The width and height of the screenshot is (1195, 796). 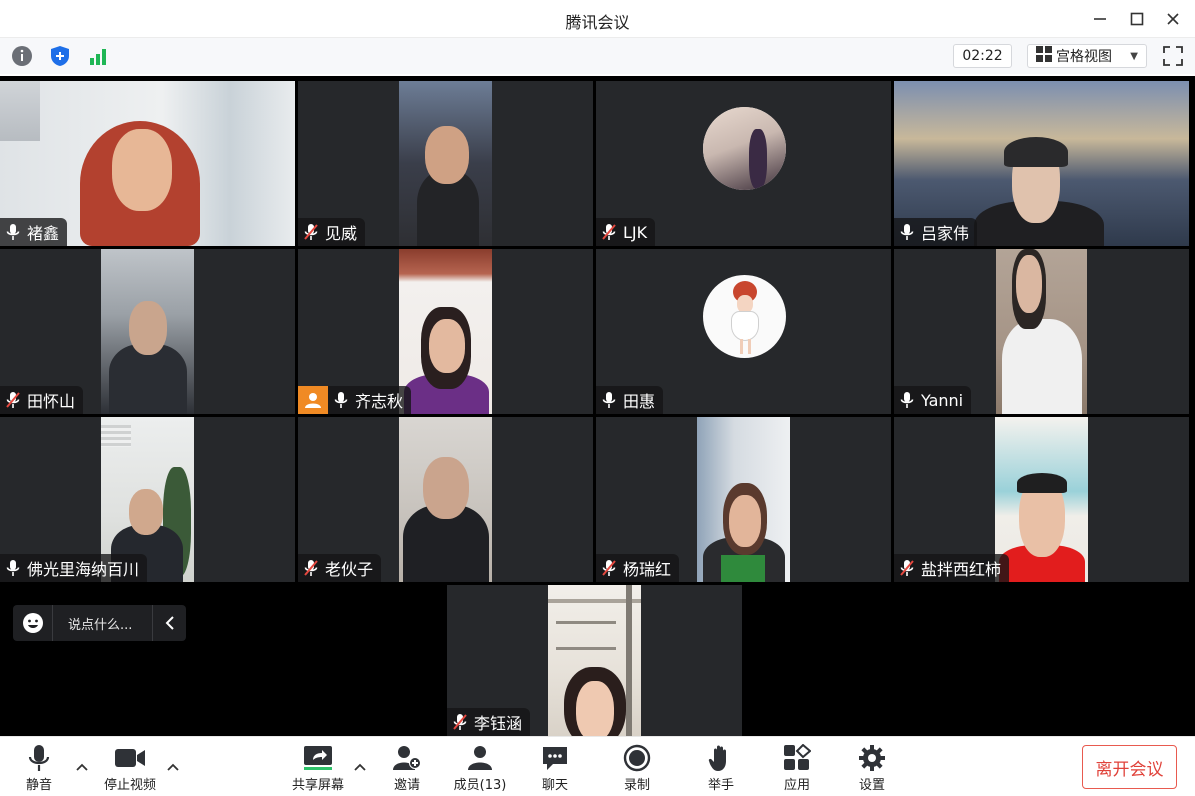 What do you see at coordinates (38, 785) in the screenshot?
I see `mute-label: 静音` at bounding box center [38, 785].